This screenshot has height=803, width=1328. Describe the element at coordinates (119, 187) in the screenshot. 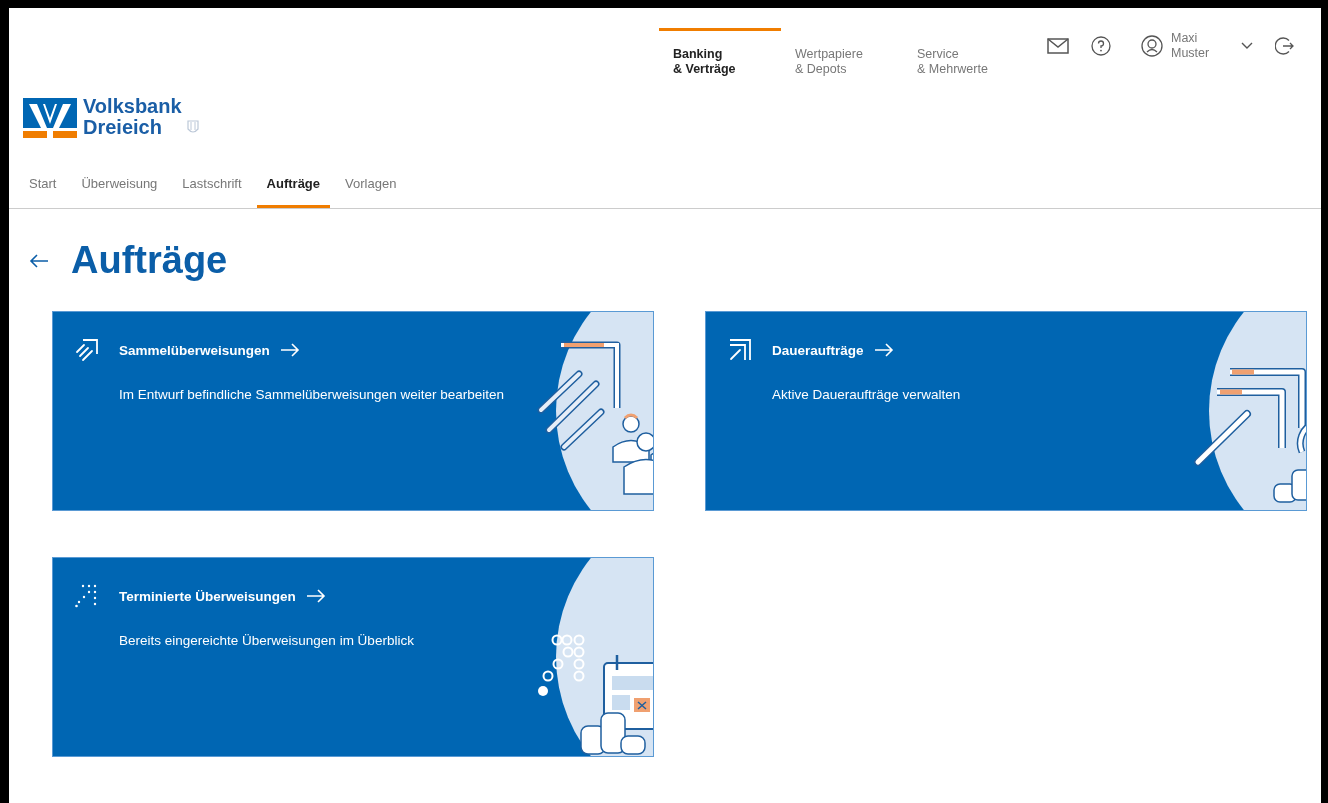

I see `nav-tab: Überweisung` at that location.